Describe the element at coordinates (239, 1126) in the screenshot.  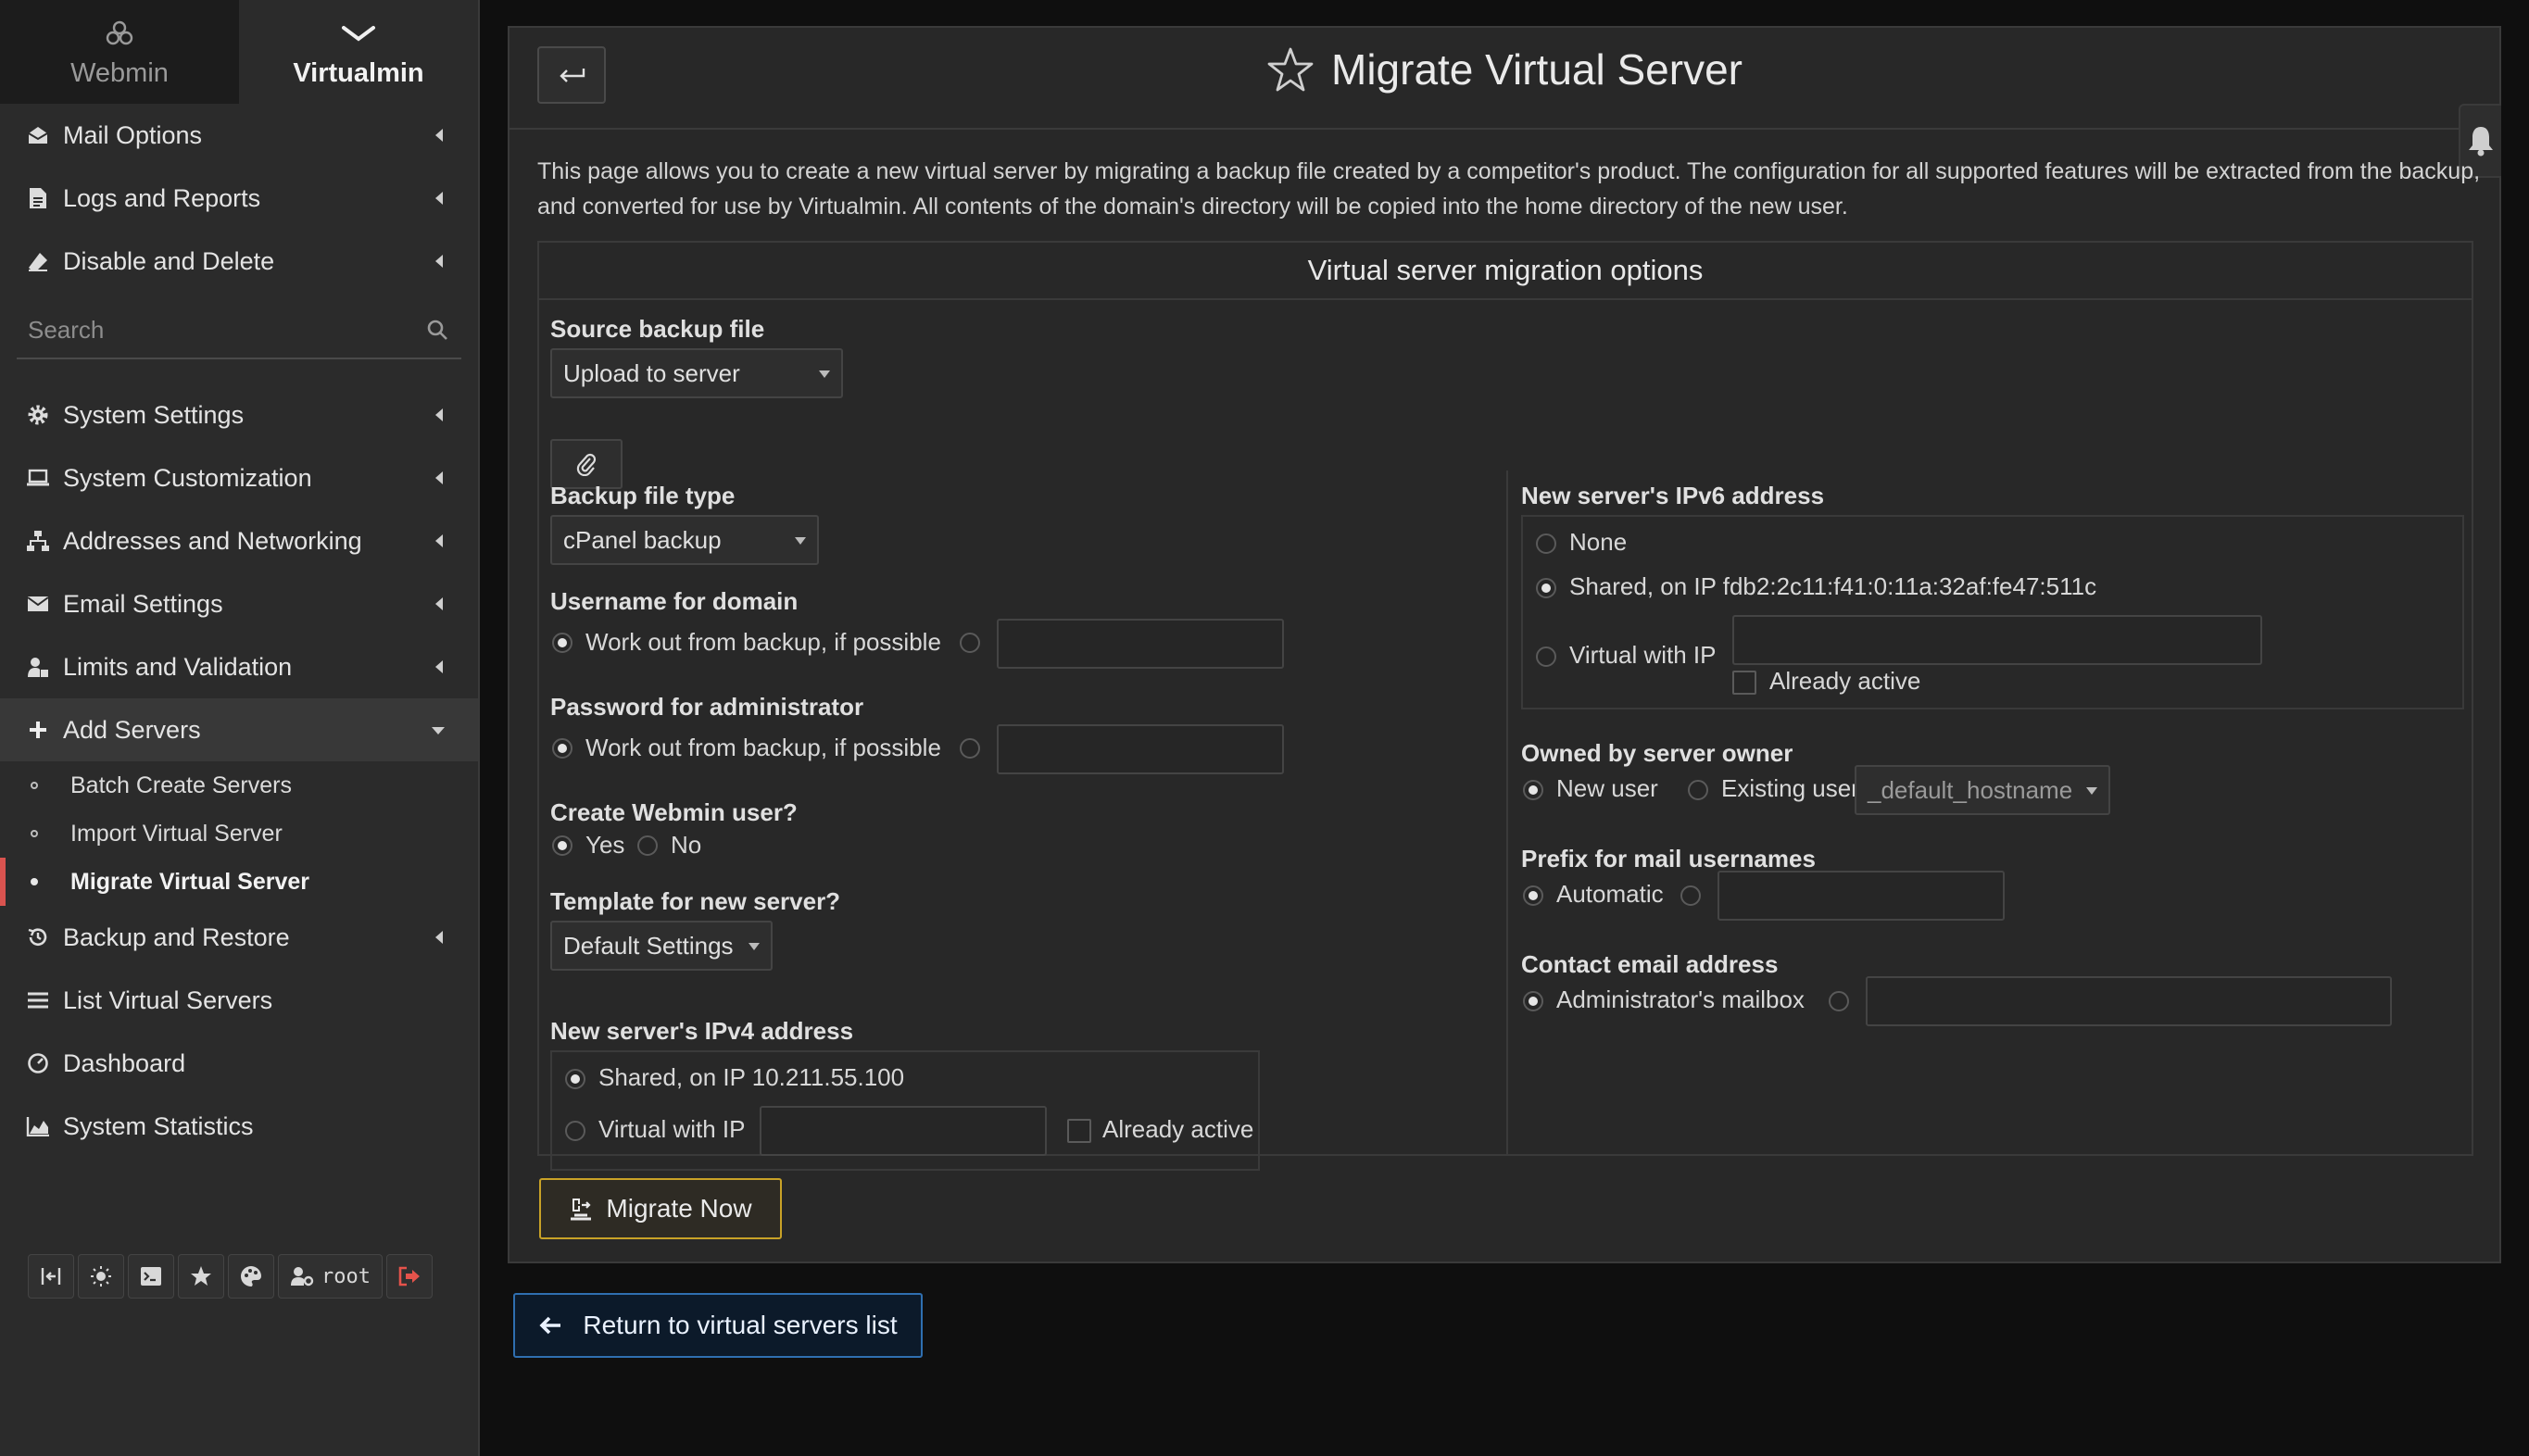
I see `sidebar-item-system-statistics: System Statistics` at that location.